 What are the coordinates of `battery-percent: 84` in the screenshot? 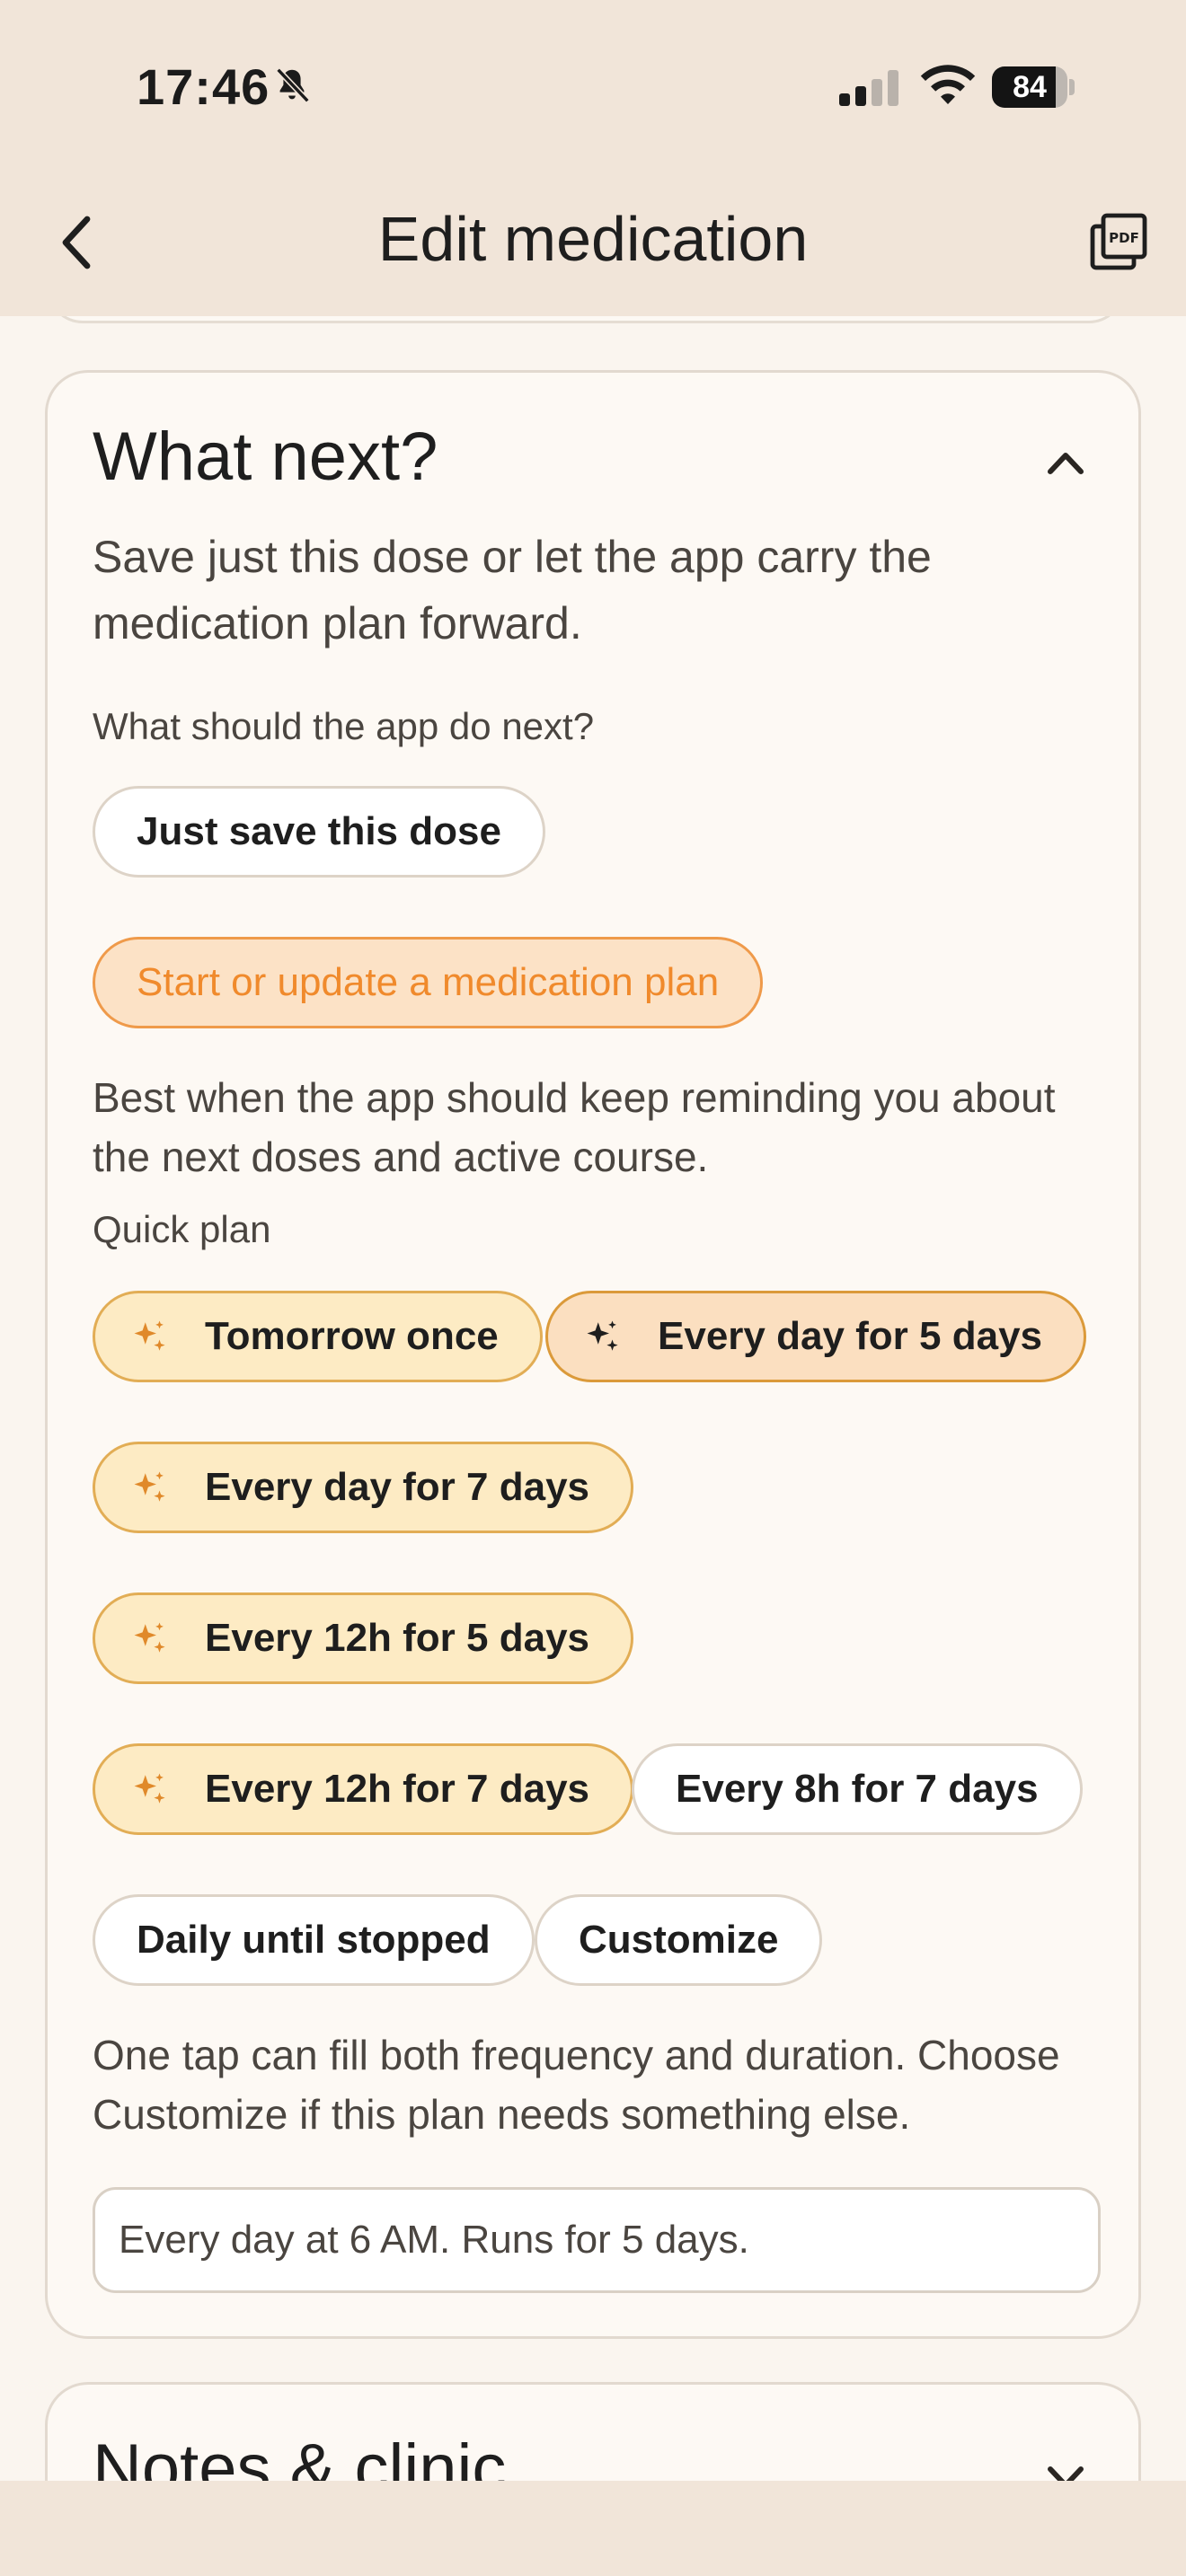 It's located at (1030, 87).